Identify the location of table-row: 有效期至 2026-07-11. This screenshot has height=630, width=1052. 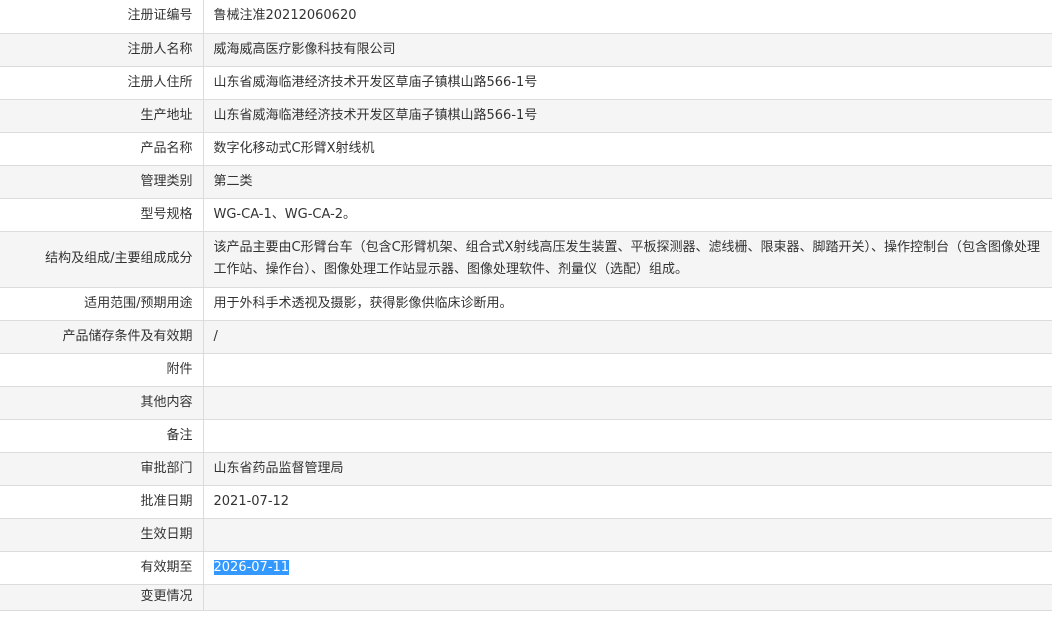
(526, 567).